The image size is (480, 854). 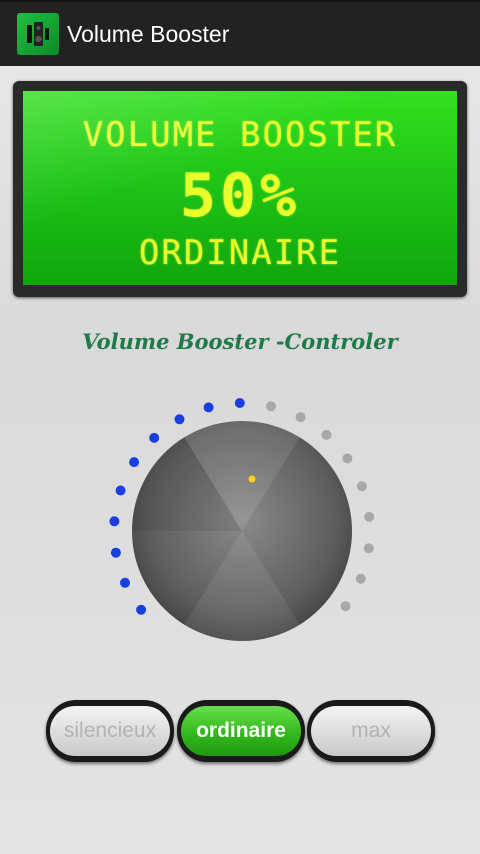 I want to click on mode-max-label: max, so click(x=371, y=731).